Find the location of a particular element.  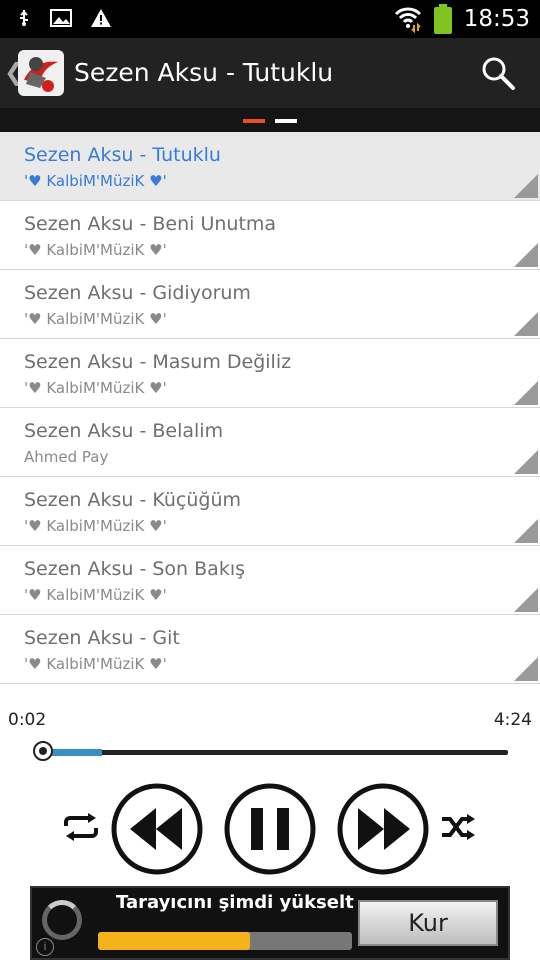

page-title: Sezen Aksu - Tutuklu is located at coordinates (204, 72).